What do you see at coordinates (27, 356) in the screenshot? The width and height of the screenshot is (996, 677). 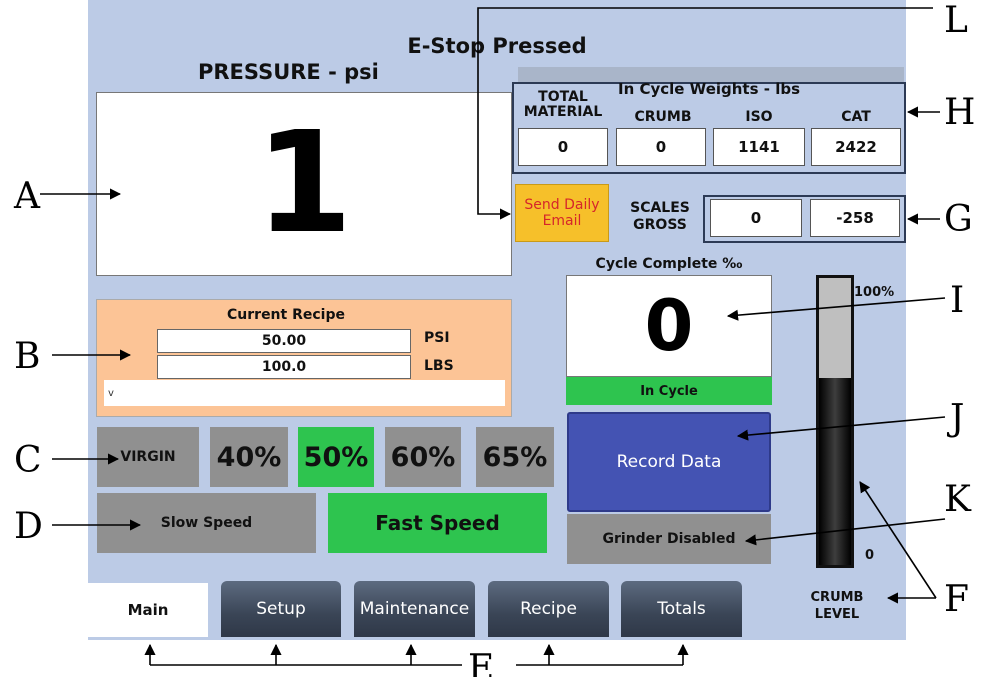 I see `callout-b: B` at bounding box center [27, 356].